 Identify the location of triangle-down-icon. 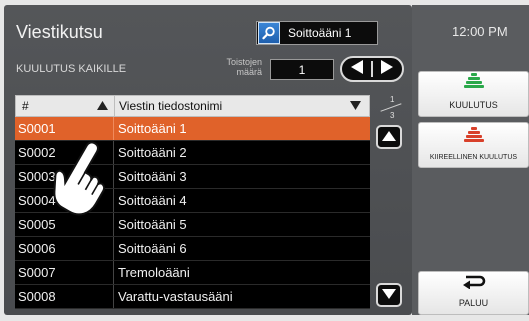
(389, 295).